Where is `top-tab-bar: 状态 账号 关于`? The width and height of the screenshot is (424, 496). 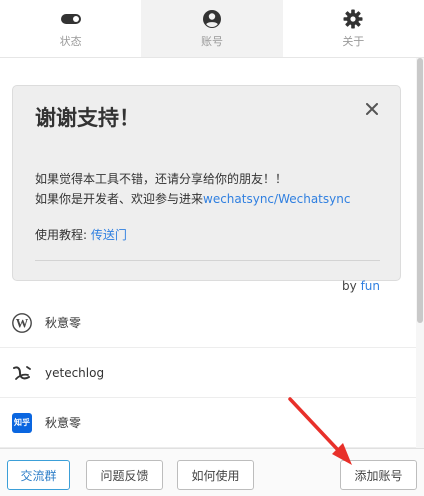 top-tab-bar: 状态 账号 关于 is located at coordinates (212, 29).